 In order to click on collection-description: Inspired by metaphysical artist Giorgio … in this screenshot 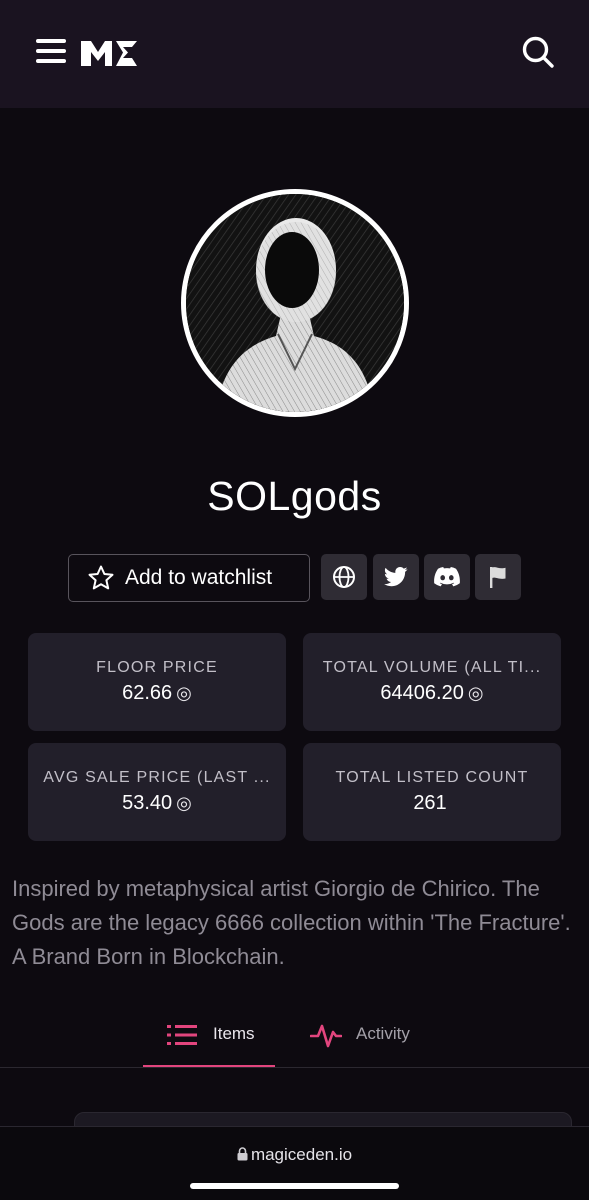, I will do `click(291, 922)`.